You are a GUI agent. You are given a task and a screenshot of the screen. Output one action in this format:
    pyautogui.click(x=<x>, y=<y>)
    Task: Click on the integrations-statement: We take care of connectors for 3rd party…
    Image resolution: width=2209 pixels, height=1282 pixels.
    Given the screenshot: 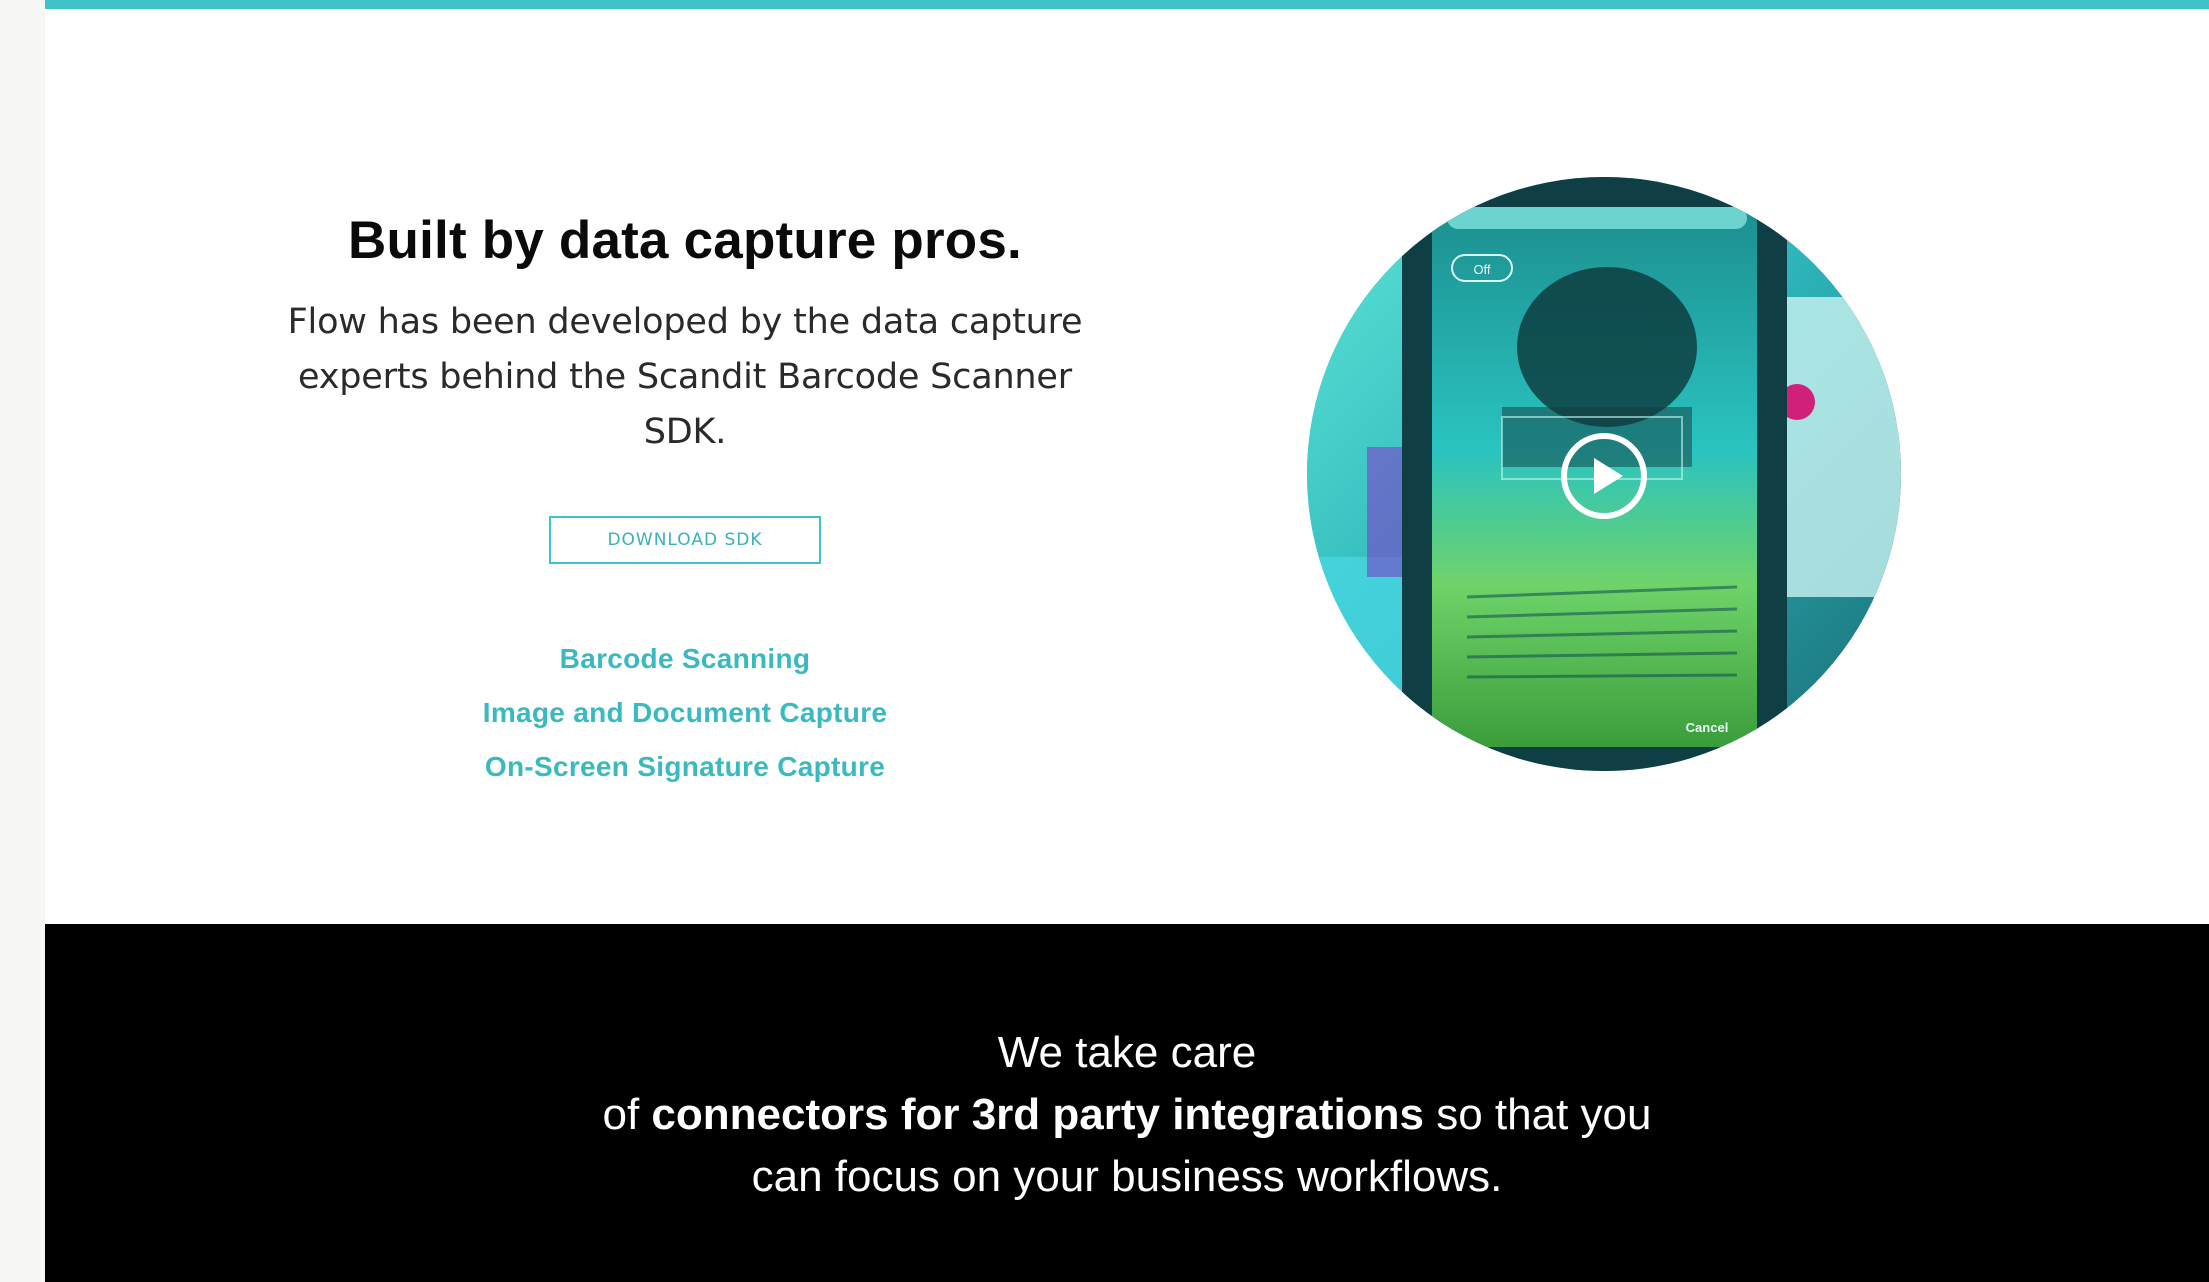 What is the action you would take?
    pyautogui.click(x=1127, y=1115)
    